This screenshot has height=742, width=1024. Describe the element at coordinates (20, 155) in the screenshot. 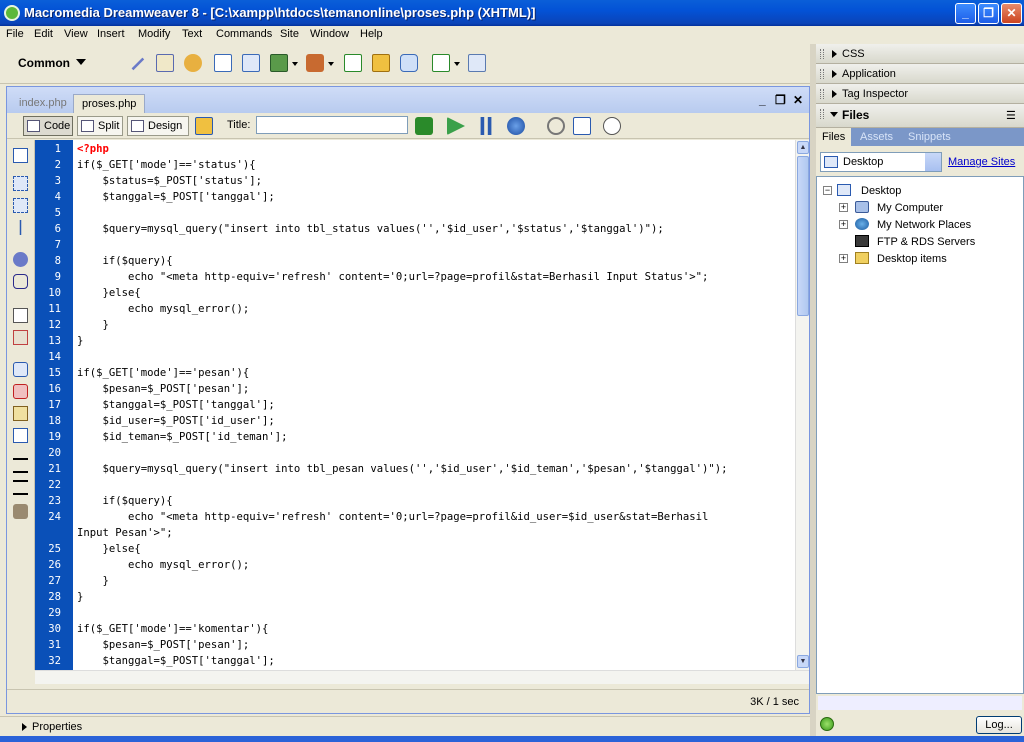

I see `open-documents-icon` at that location.